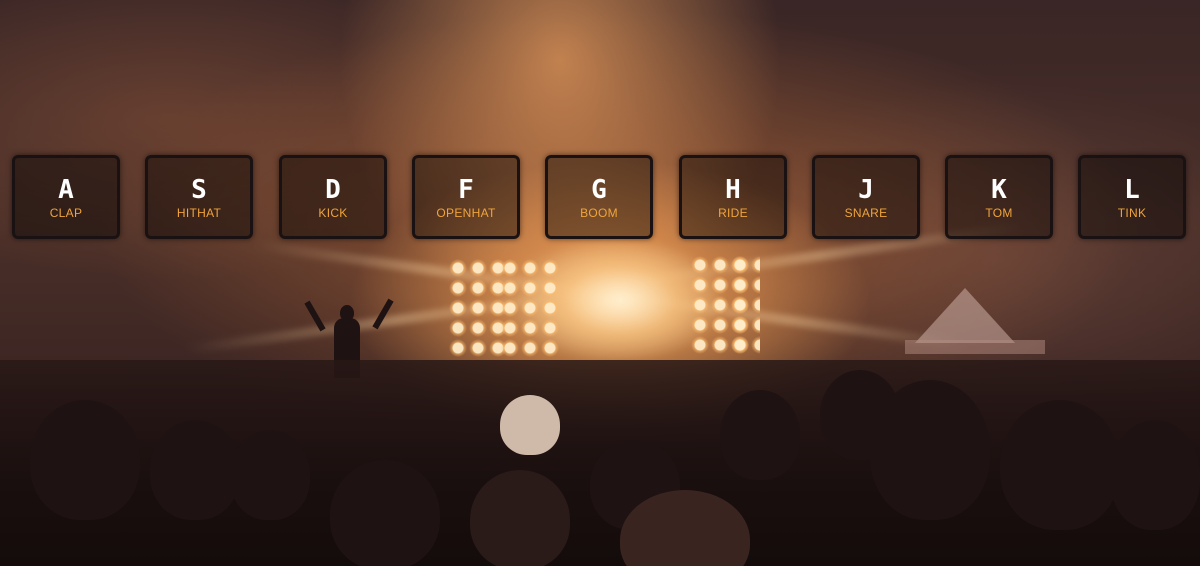 This screenshot has height=566, width=1200. I want to click on key-letter: J, so click(866, 190).